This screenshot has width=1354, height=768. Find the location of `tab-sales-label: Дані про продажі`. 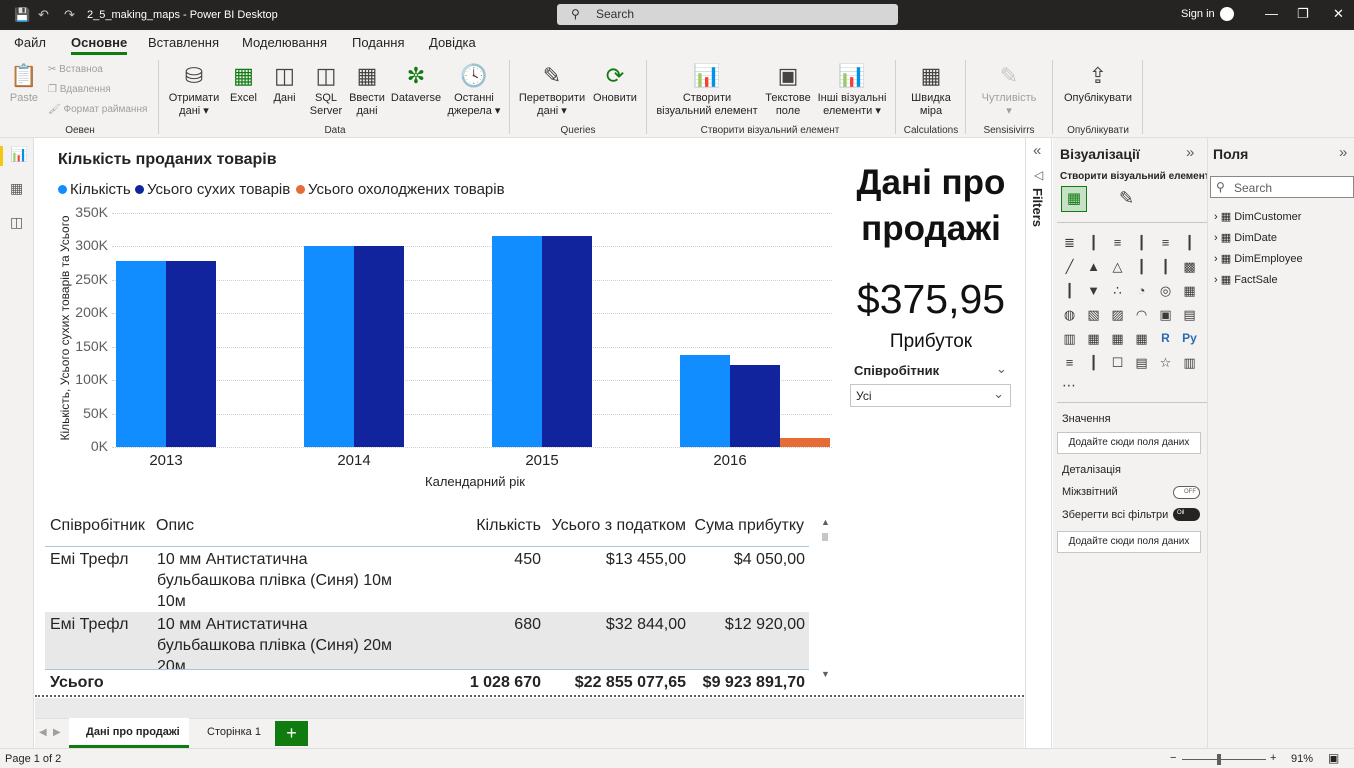

tab-sales-label: Дані про продажі is located at coordinates (133, 732).